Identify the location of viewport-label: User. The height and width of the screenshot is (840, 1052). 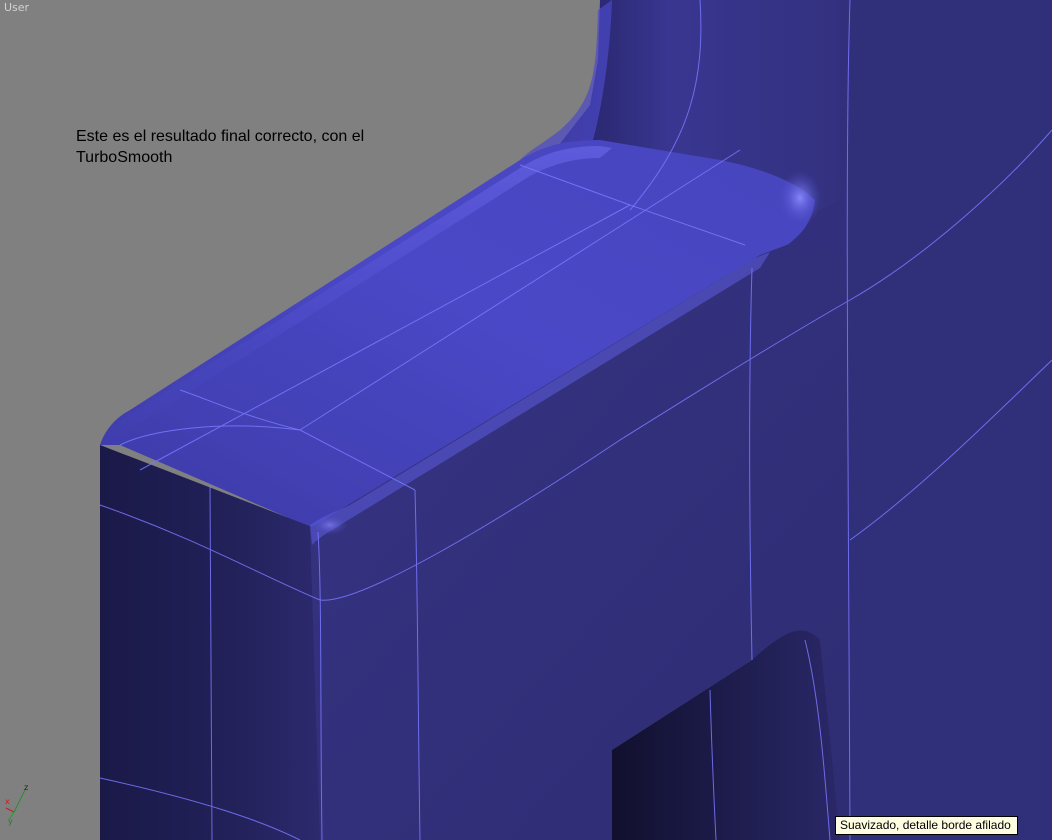
(16, 7).